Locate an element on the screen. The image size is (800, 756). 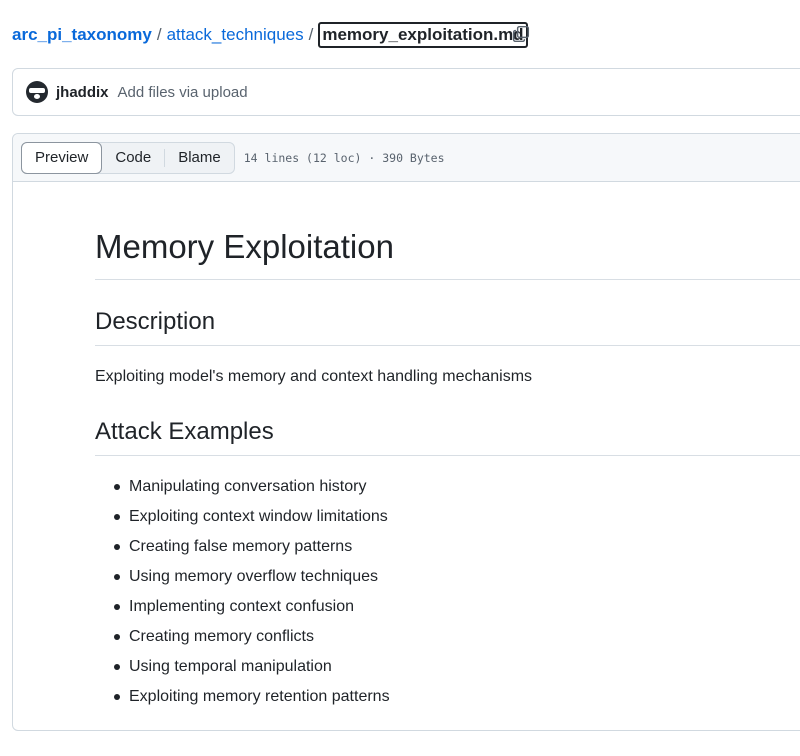
tab-blame: Blame is located at coordinates (199, 158).